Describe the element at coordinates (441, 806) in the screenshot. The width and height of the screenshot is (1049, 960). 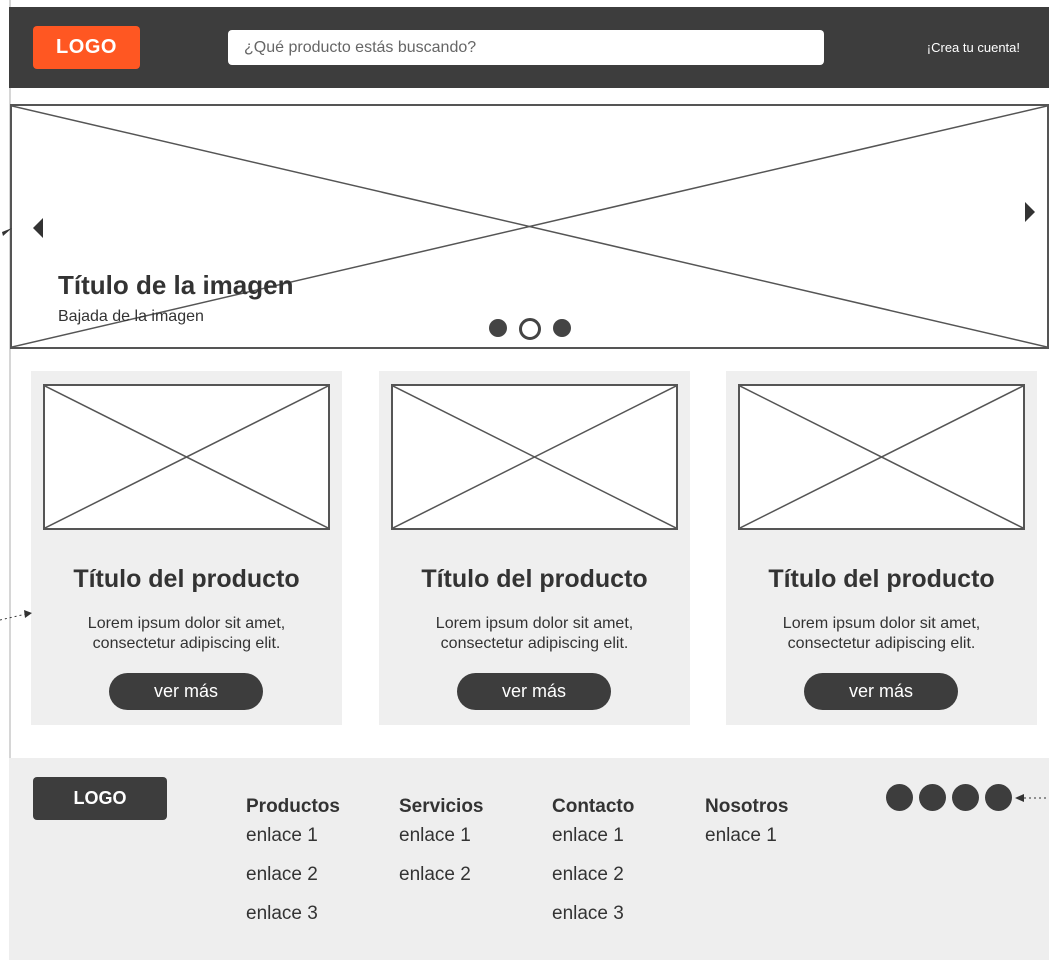
I see `footer-column-title: Servicios` at that location.